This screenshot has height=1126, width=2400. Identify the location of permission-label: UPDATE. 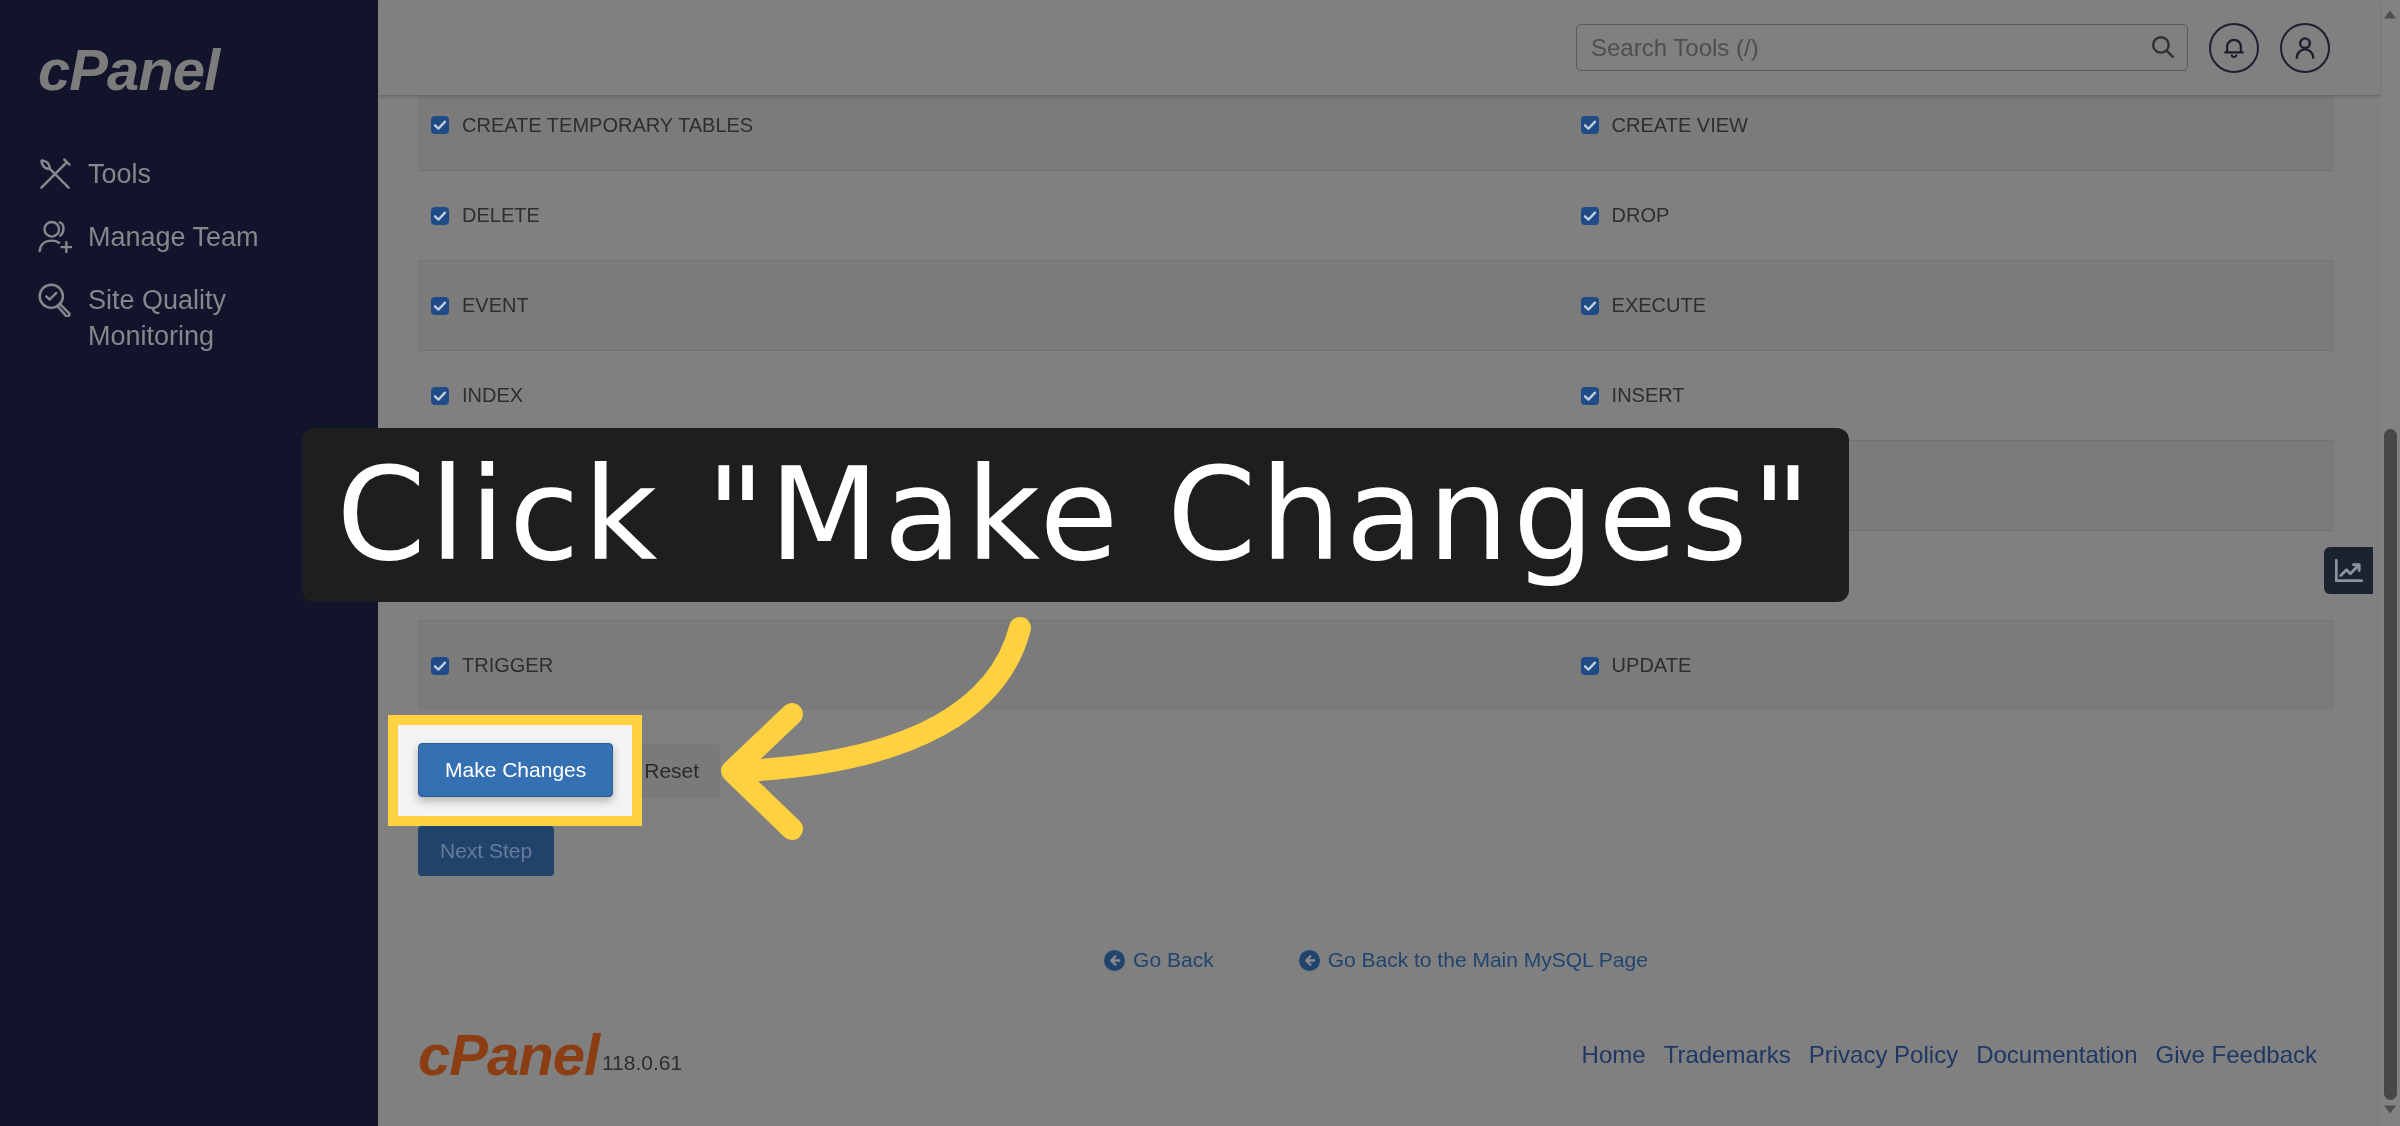
(1651, 665).